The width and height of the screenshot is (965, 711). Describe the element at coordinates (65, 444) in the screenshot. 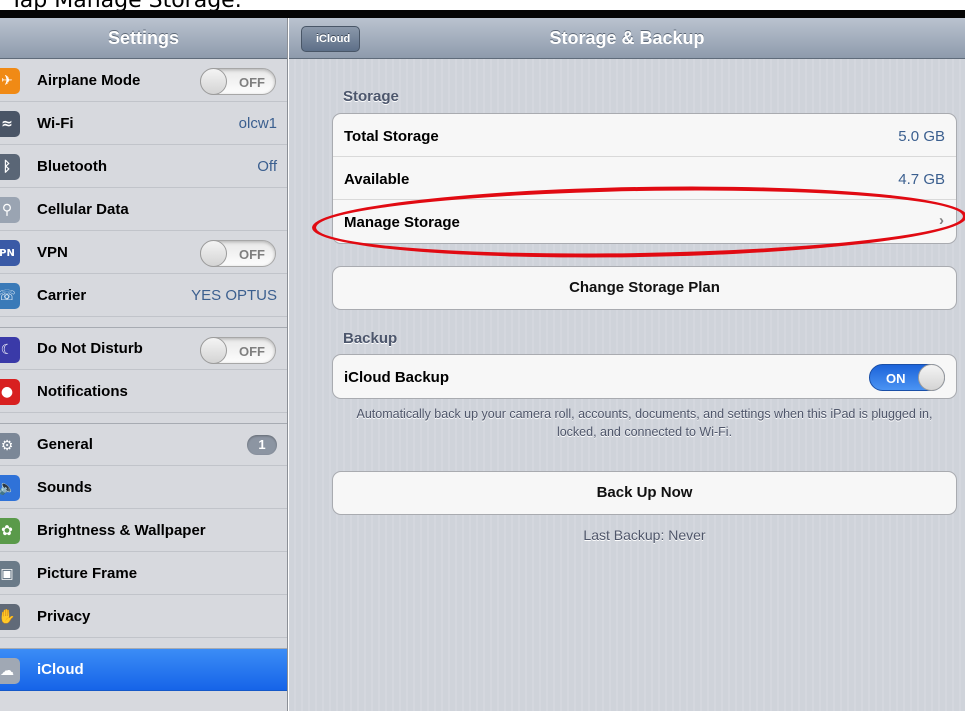

I see `sidebar-item-label: General` at that location.